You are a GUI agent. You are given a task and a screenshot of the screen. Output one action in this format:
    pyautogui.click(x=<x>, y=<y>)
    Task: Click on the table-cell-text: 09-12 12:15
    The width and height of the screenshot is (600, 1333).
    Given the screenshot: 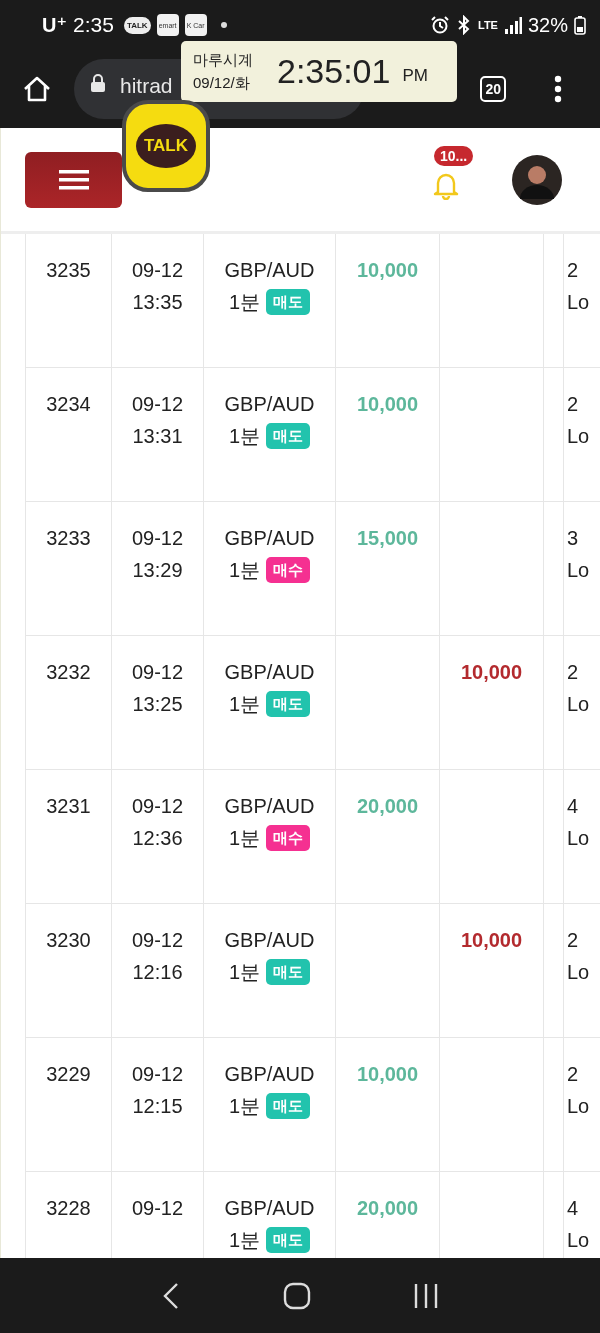 What is the action you would take?
    pyautogui.click(x=157, y=1090)
    